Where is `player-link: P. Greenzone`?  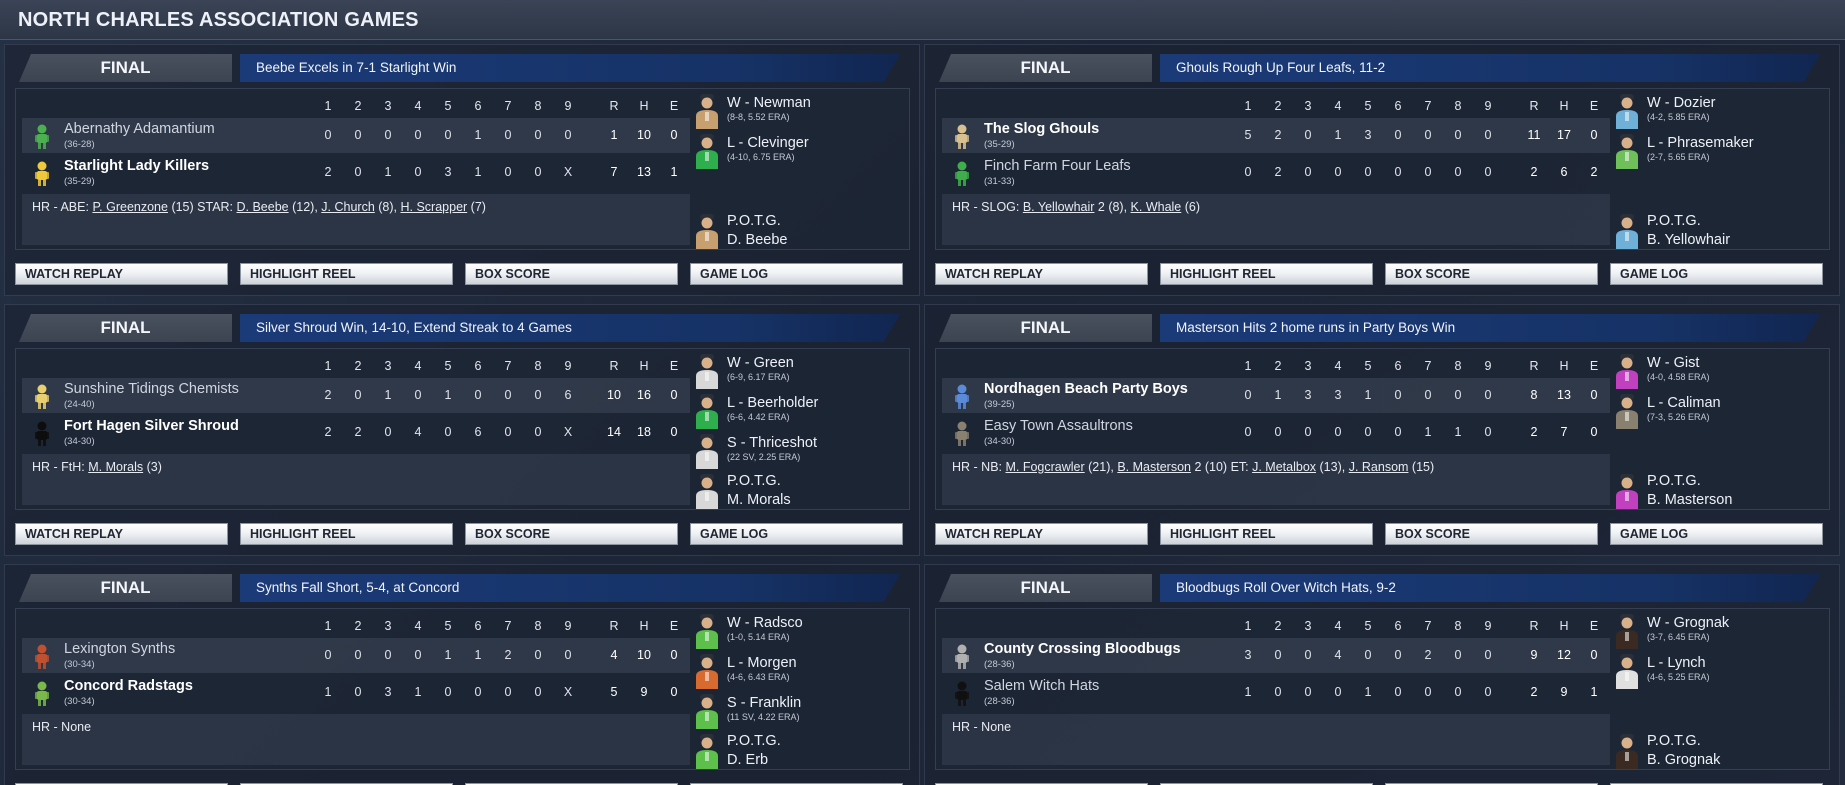 player-link: P. Greenzone is located at coordinates (130, 207).